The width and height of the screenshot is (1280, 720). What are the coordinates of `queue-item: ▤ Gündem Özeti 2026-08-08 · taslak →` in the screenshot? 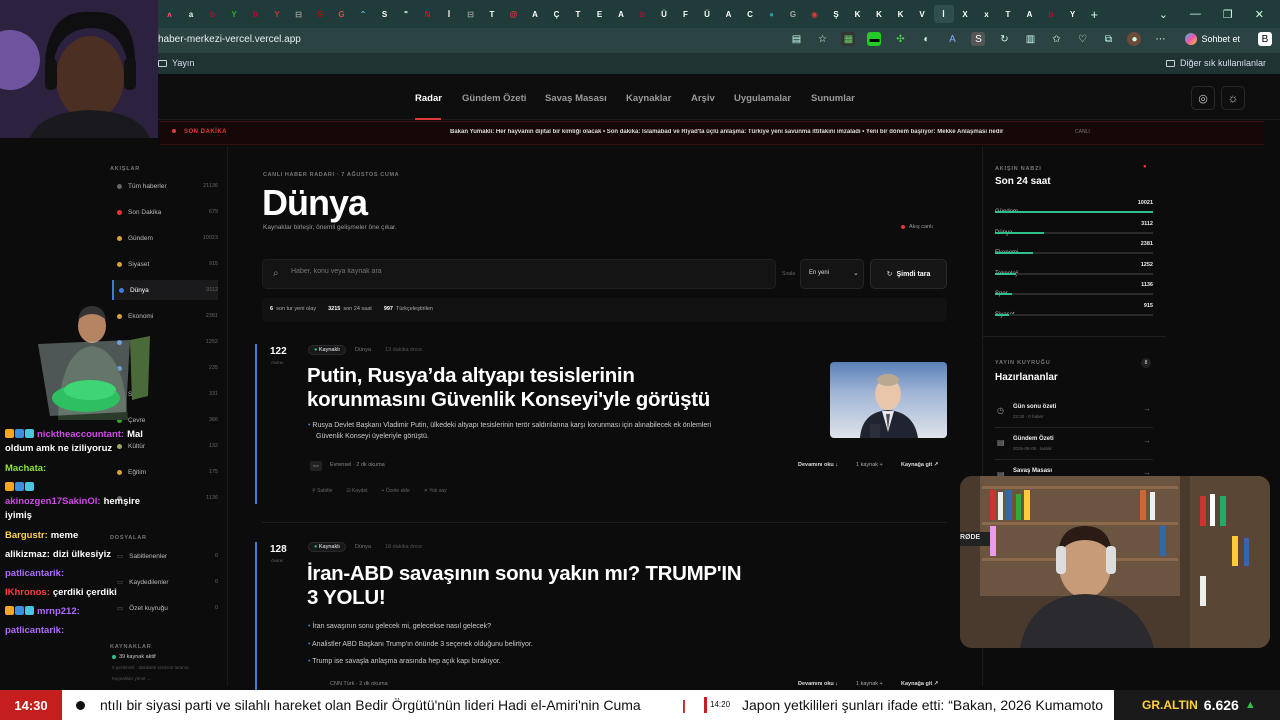 It's located at (1074, 445).